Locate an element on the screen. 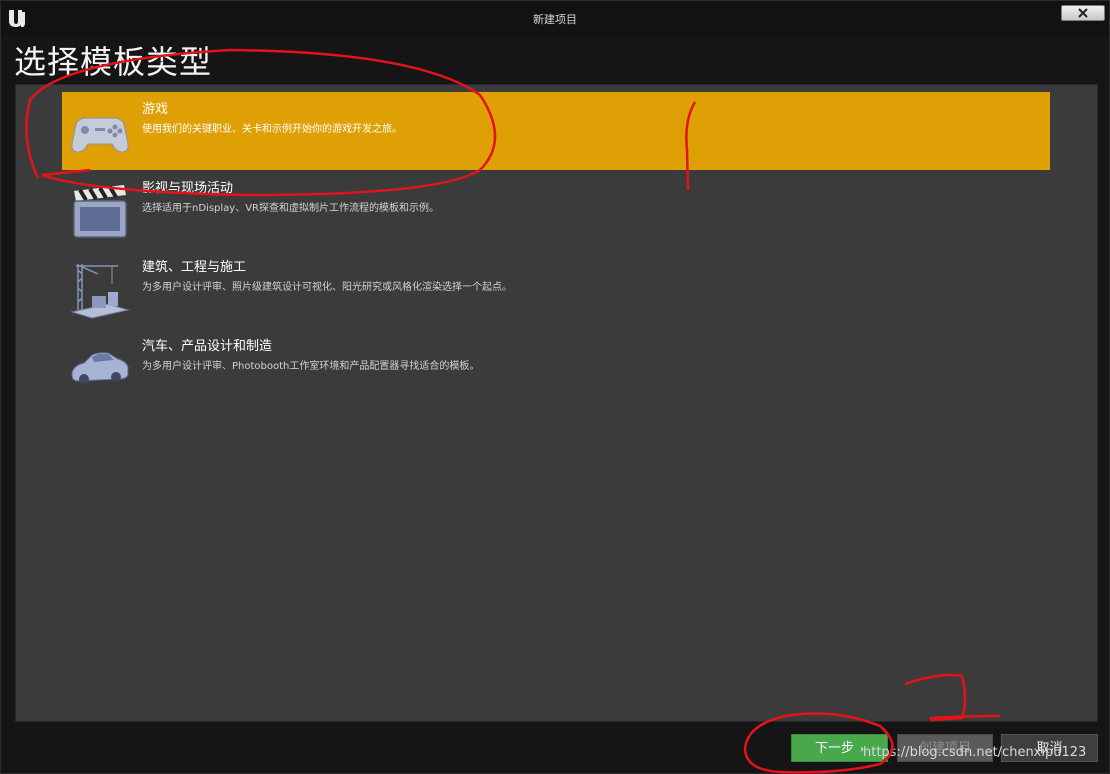 The image size is (1110, 774). template-name: 影视与现场活动 is located at coordinates (188, 188).